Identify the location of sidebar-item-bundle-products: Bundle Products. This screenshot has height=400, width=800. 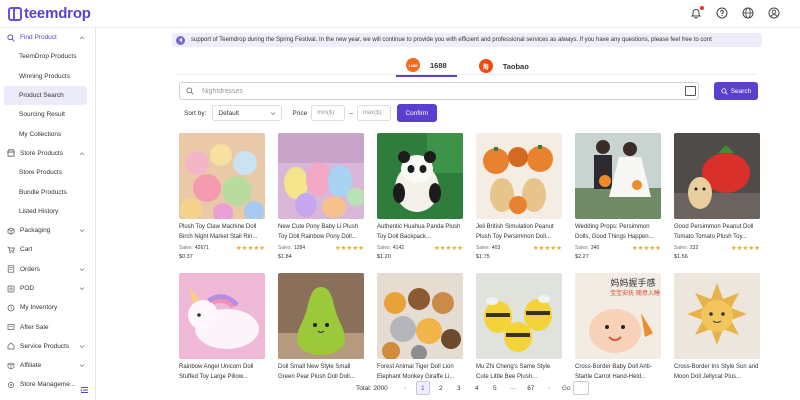
(47, 191).